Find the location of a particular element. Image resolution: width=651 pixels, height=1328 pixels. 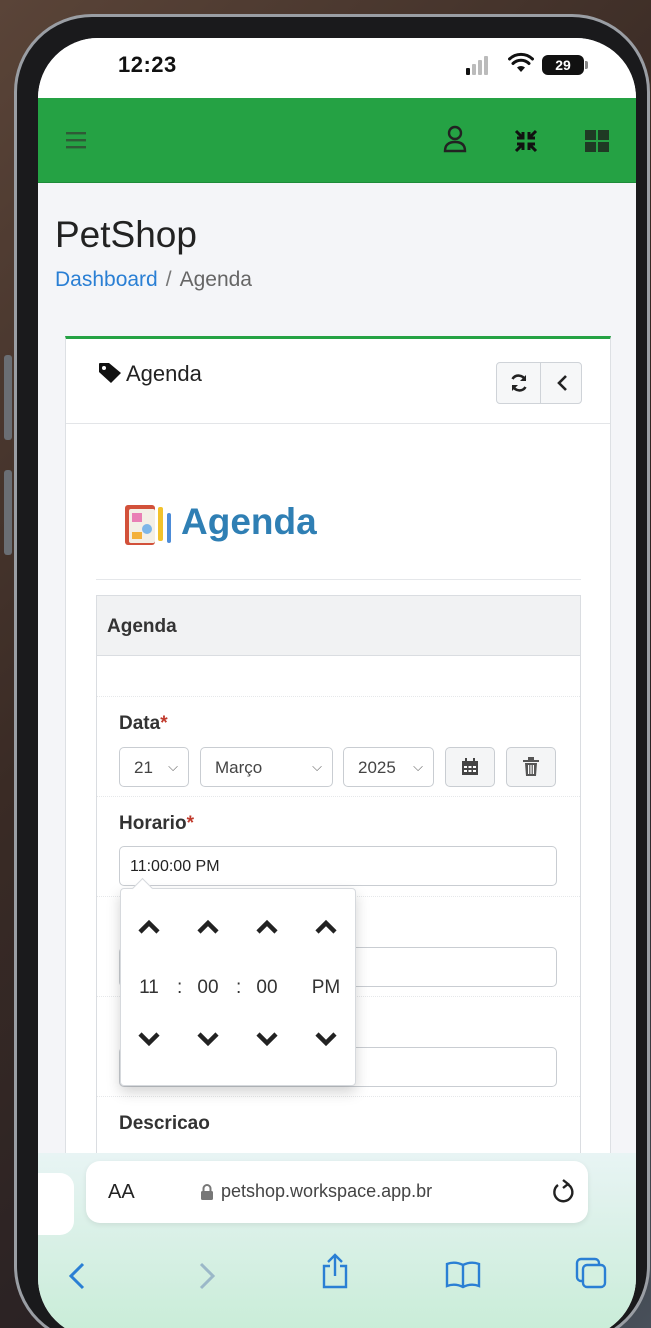

menu-icon is located at coordinates (77, 142).